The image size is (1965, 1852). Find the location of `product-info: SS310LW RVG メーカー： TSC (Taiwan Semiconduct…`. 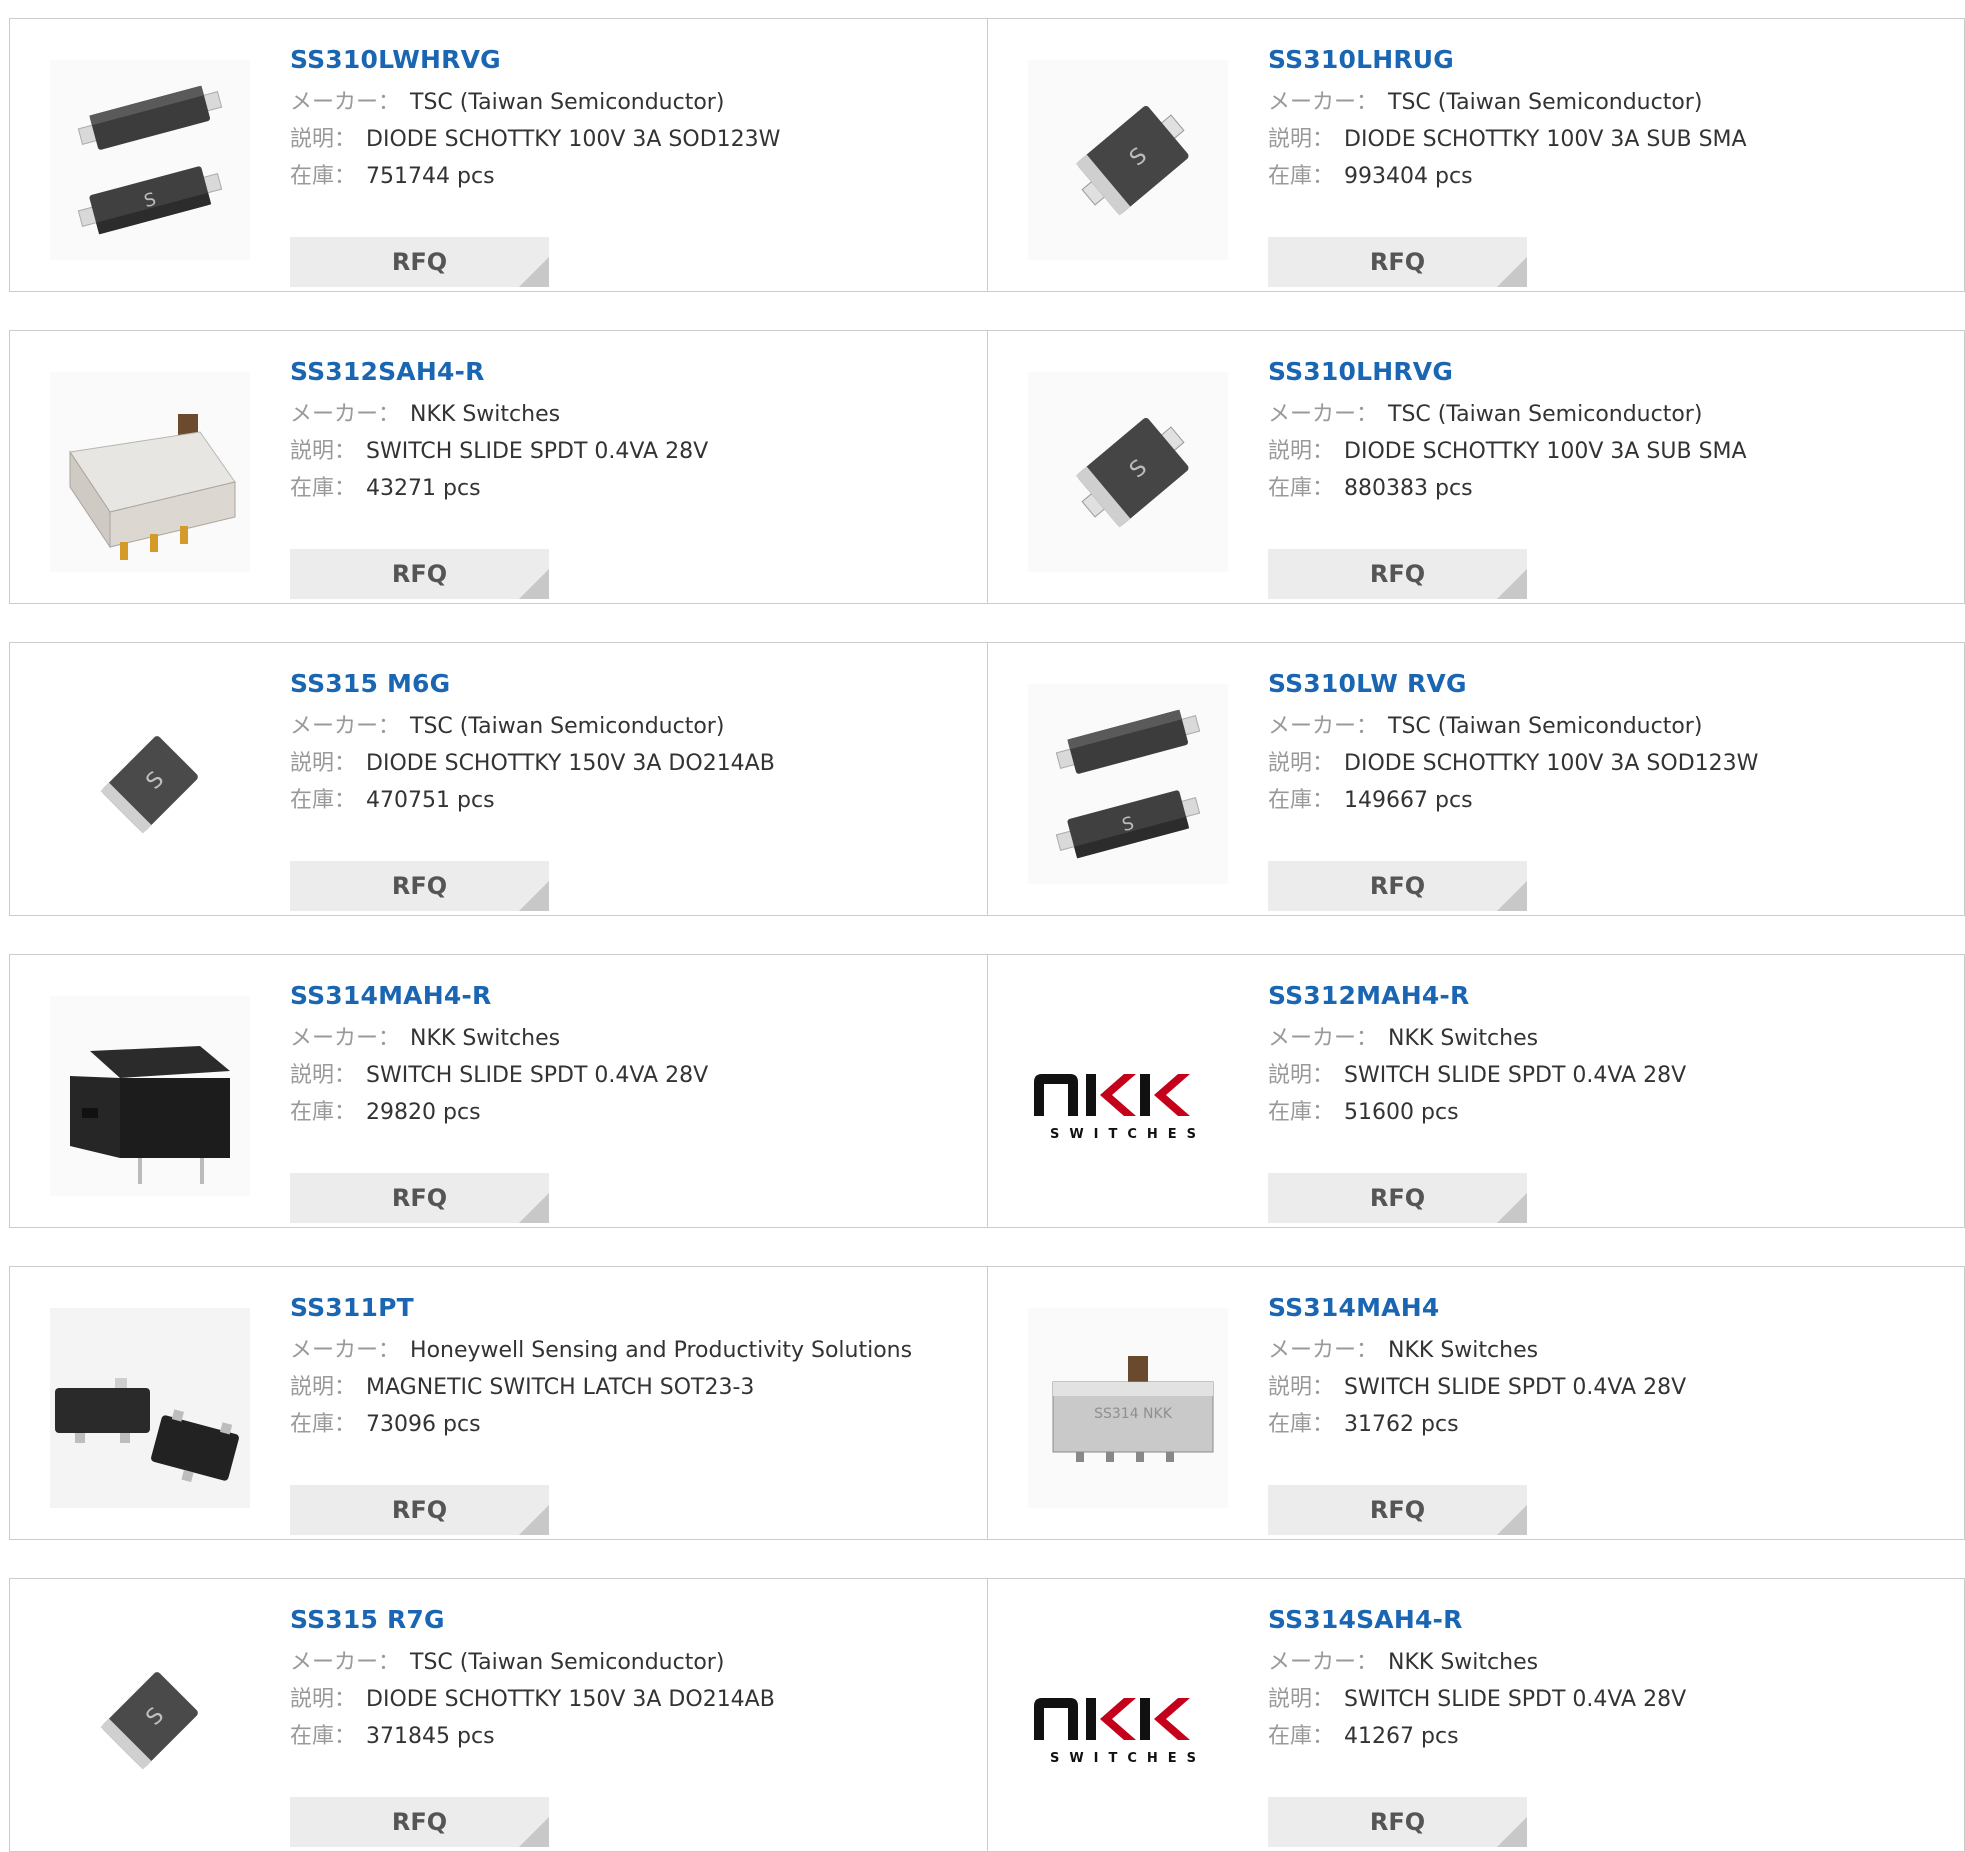

product-info: SS310LW RVG メーカー： TSC (Taiwan Semiconduct… is located at coordinates (1608, 791).